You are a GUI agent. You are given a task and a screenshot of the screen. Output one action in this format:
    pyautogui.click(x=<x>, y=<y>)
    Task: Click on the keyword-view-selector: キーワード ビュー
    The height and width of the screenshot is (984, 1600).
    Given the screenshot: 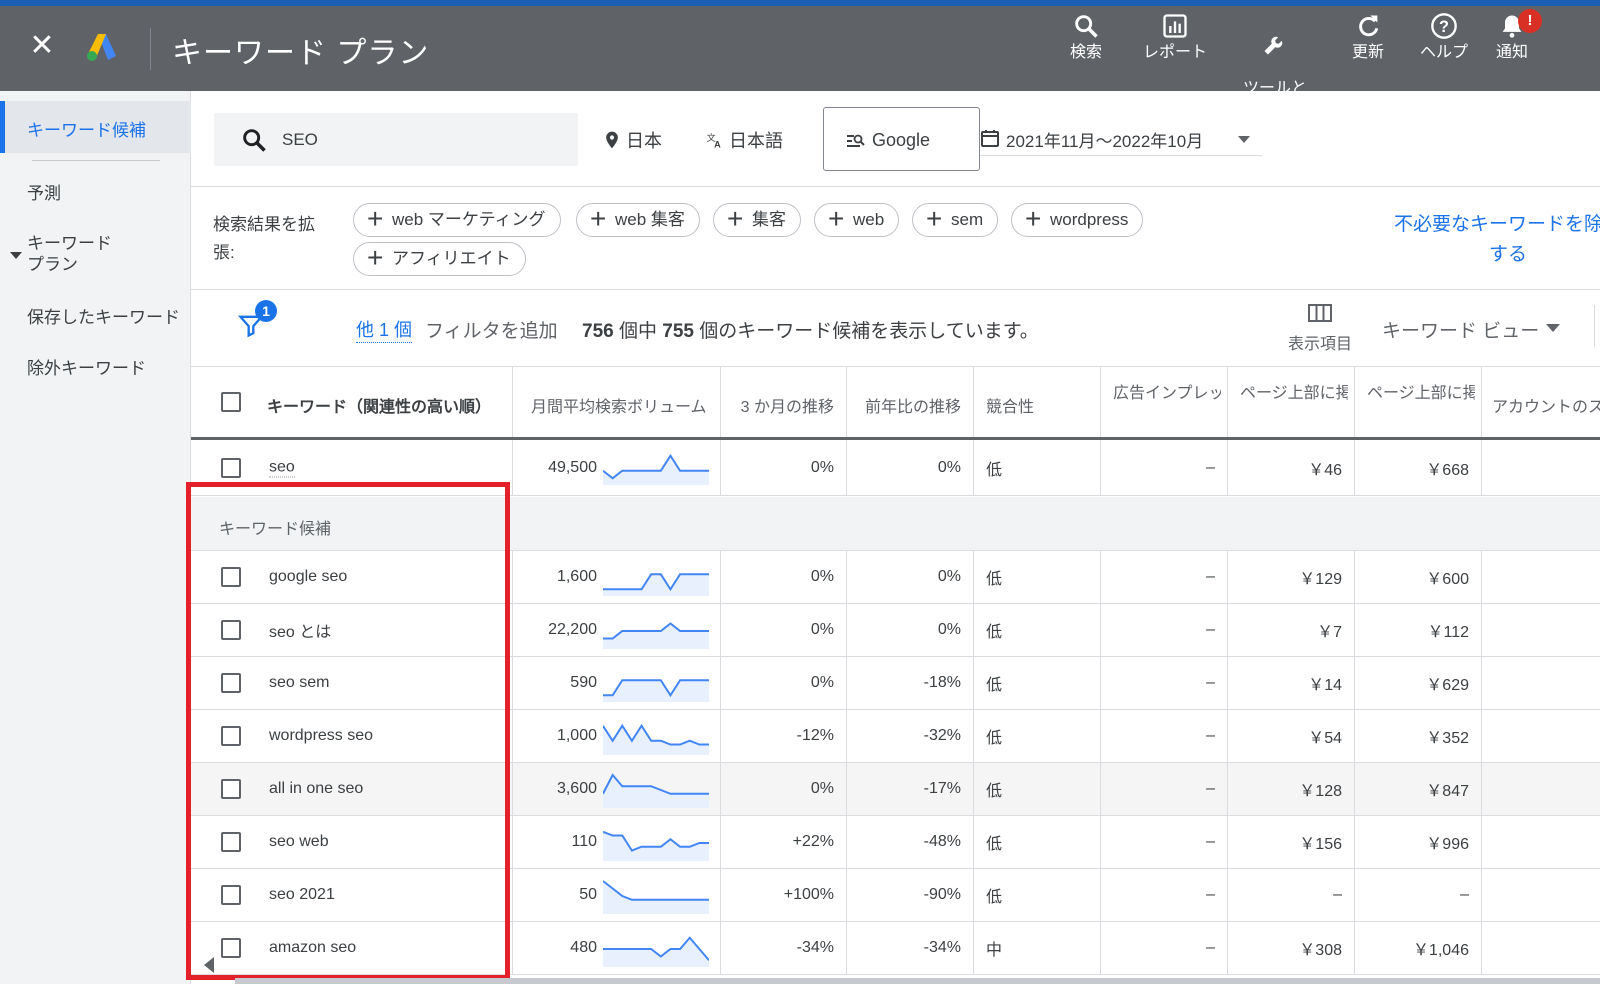 What is the action you would take?
    pyautogui.click(x=1460, y=329)
    